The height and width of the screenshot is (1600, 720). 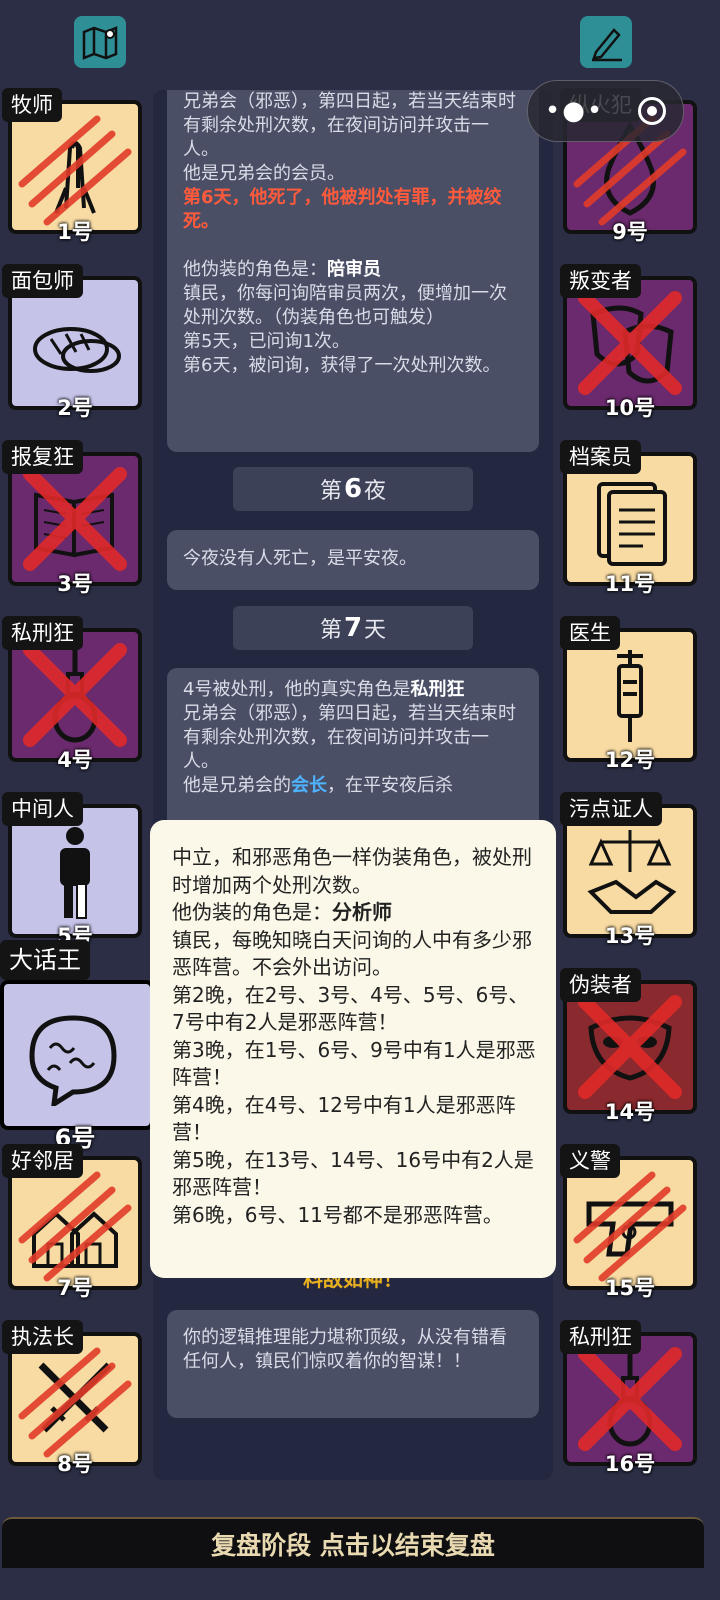 What do you see at coordinates (375, 491) in the screenshot?
I see `header-suffix: 夜` at bounding box center [375, 491].